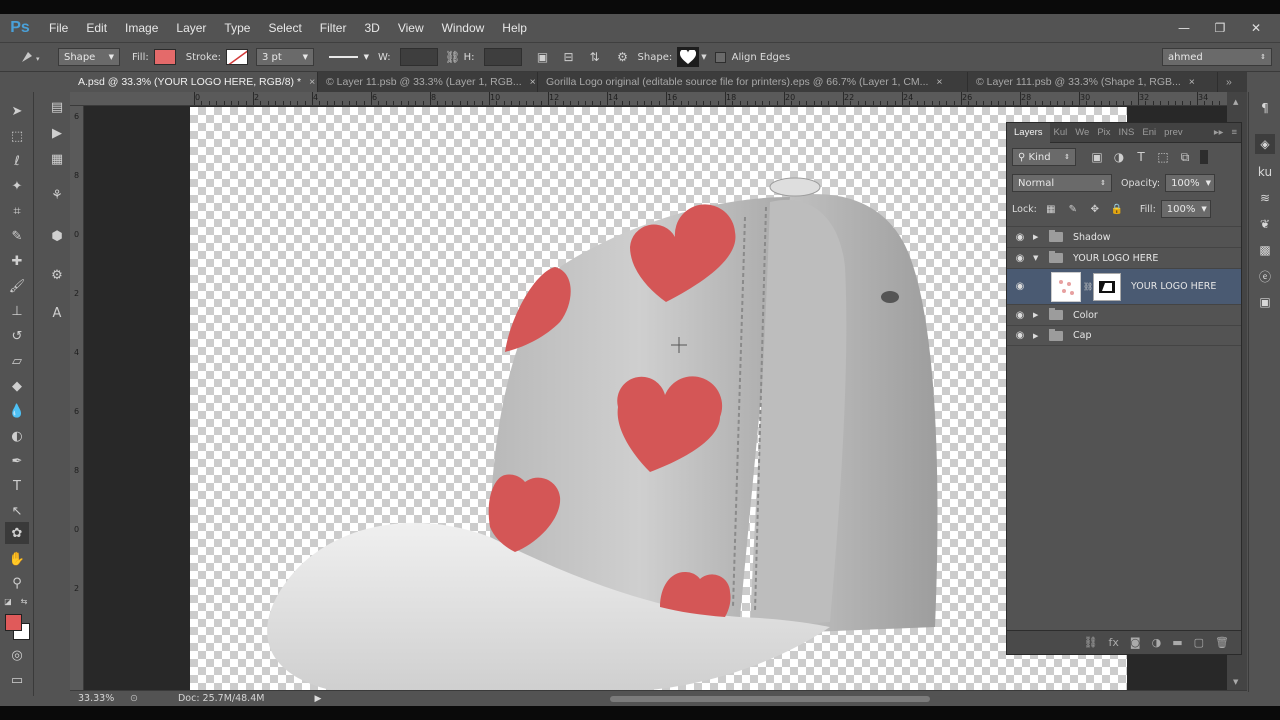  Describe the element at coordinates (1265, 250) in the screenshot. I see `pixel-icon: ▩` at that location.